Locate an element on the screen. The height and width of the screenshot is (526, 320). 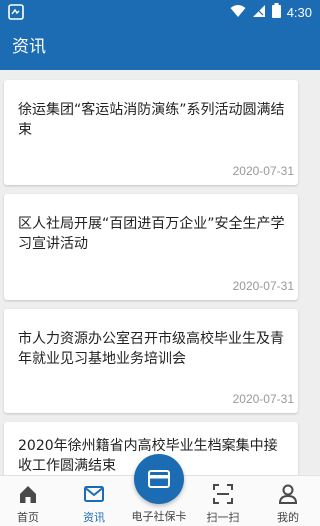
nav-label: 扫一扫 is located at coordinates (223, 517).